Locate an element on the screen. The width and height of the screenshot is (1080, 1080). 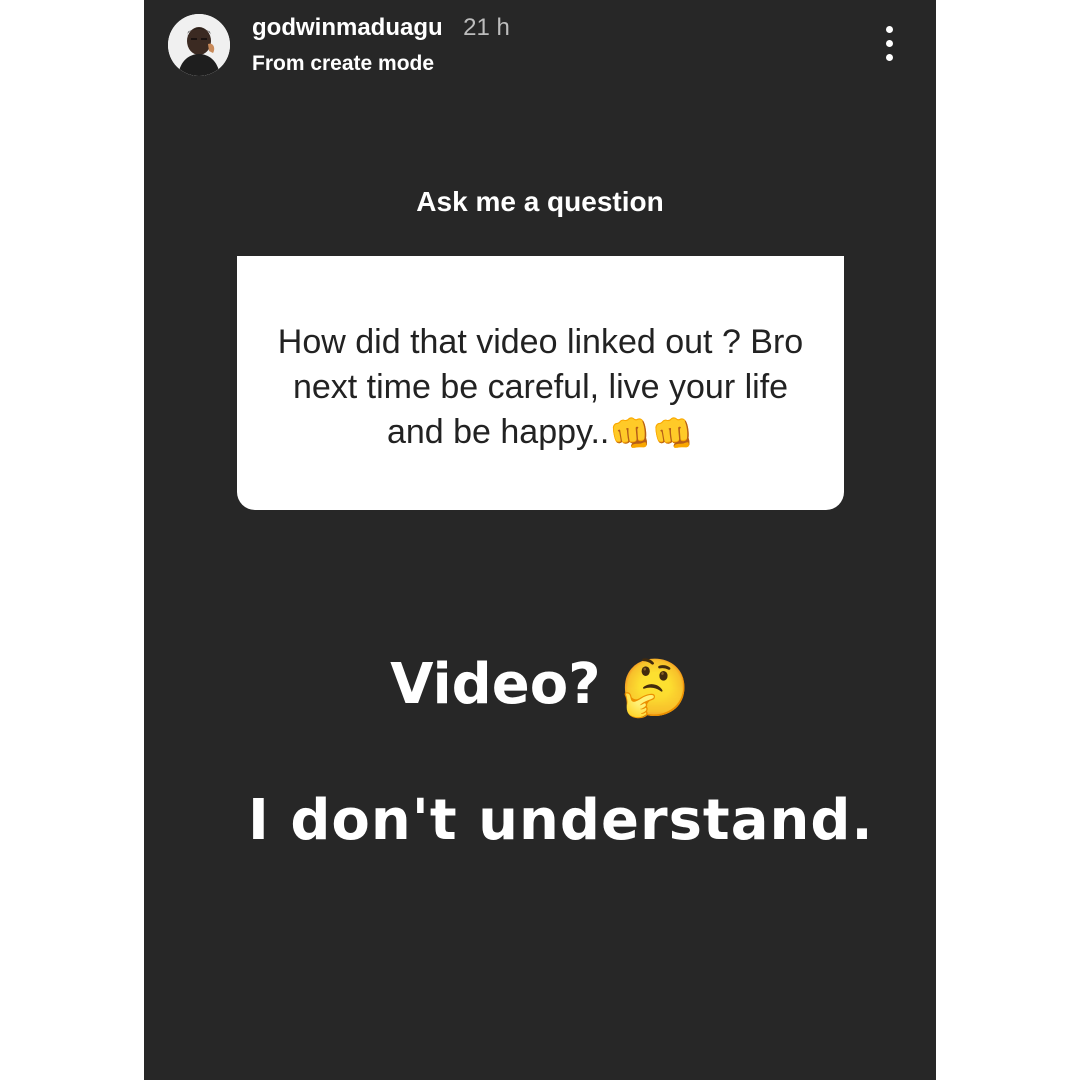
user-line: godwinmaduagu 21 h is located at coordinates (381, 28).